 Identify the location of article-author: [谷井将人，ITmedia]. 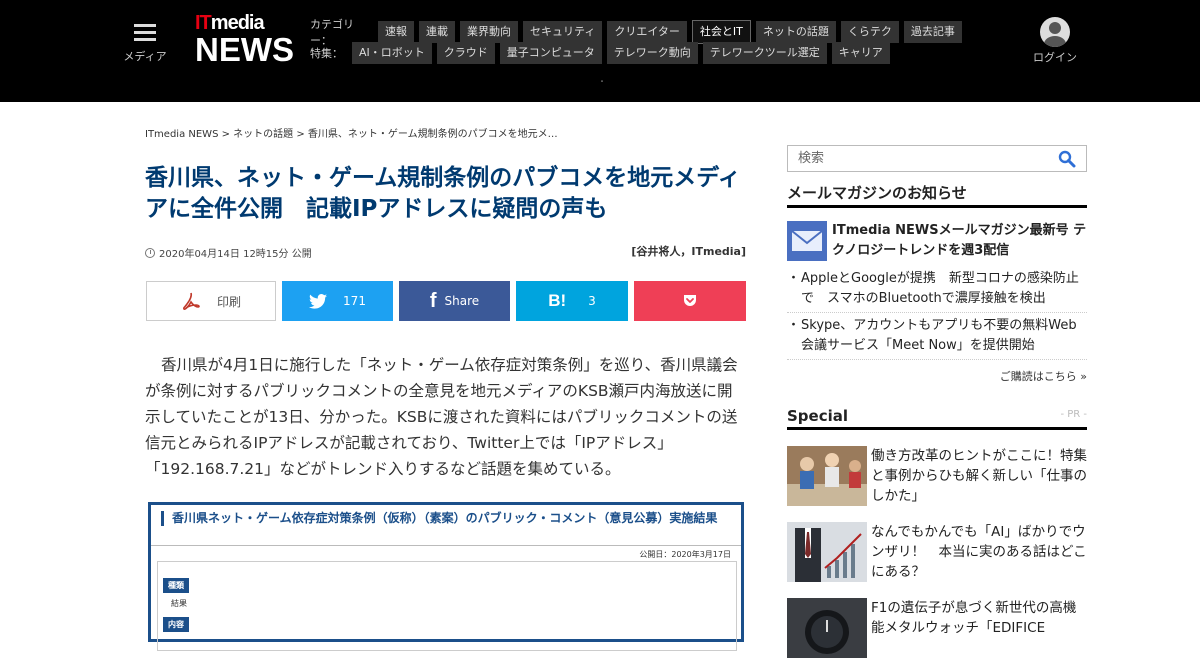
(688, 251).